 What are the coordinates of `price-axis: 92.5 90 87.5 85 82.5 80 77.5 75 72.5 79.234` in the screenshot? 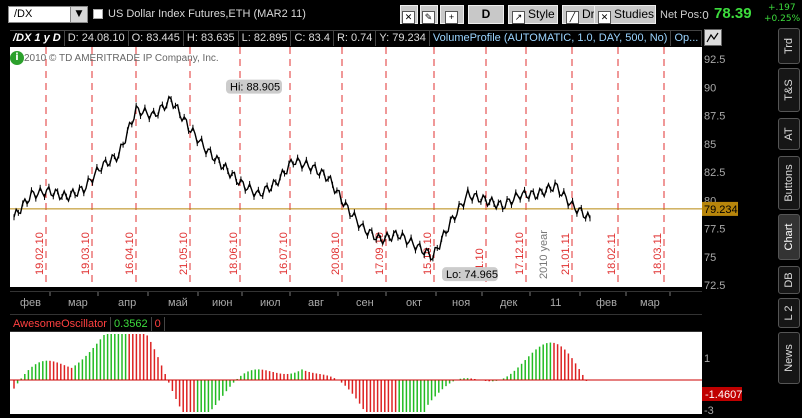 It's located at (737, 169).